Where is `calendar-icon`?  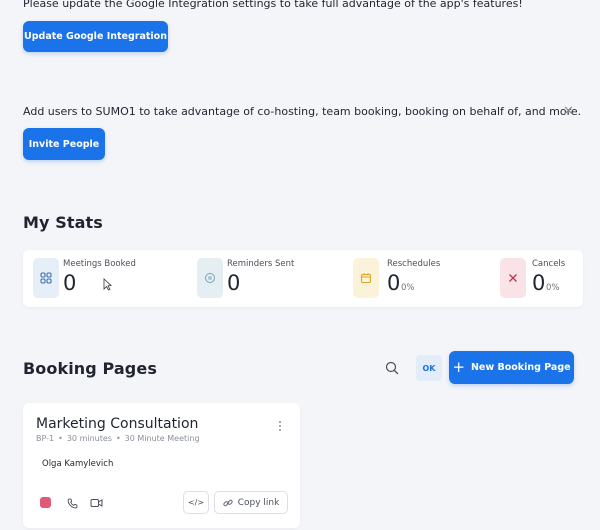 calendar-icon is located at coordinates (366, 278).